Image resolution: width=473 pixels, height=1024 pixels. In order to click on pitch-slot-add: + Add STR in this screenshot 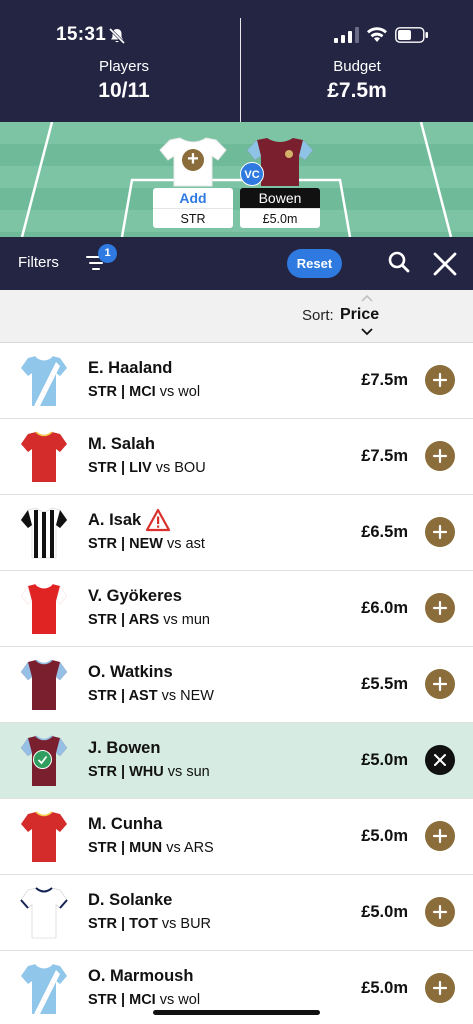, I will do `click(193, 180)`.